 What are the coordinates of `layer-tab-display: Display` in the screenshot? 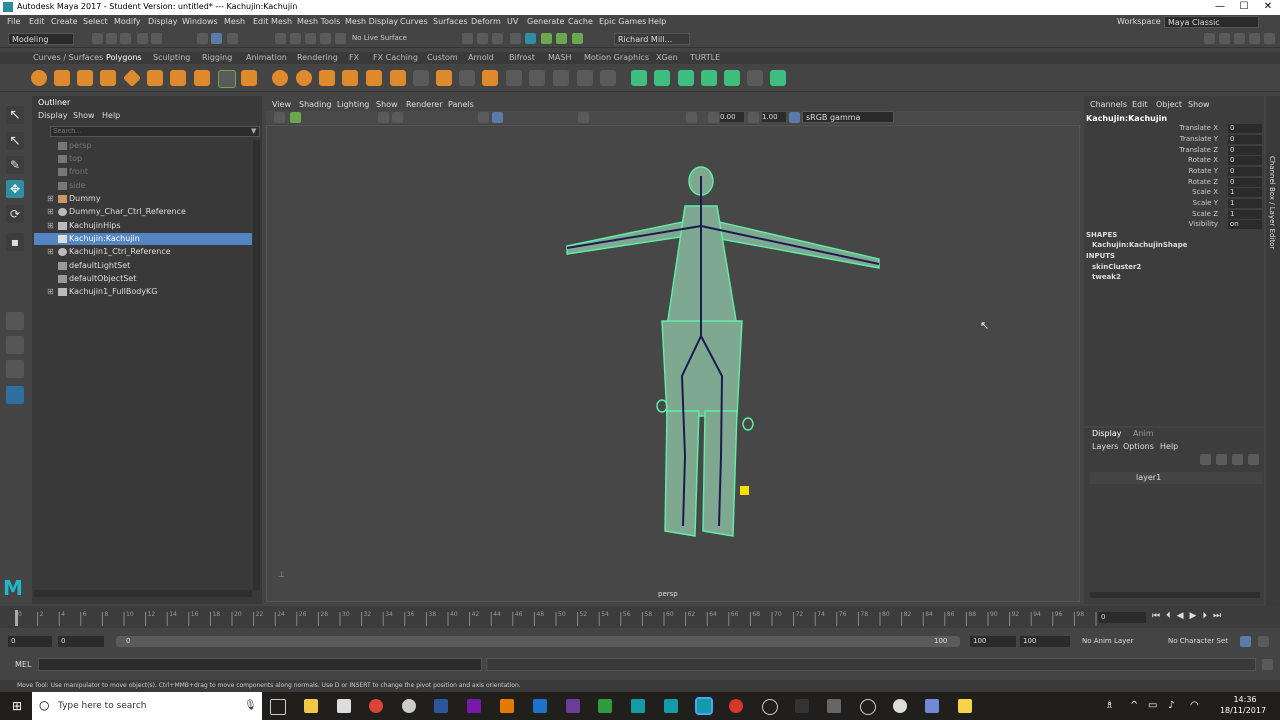 It's located at (1107, 433).